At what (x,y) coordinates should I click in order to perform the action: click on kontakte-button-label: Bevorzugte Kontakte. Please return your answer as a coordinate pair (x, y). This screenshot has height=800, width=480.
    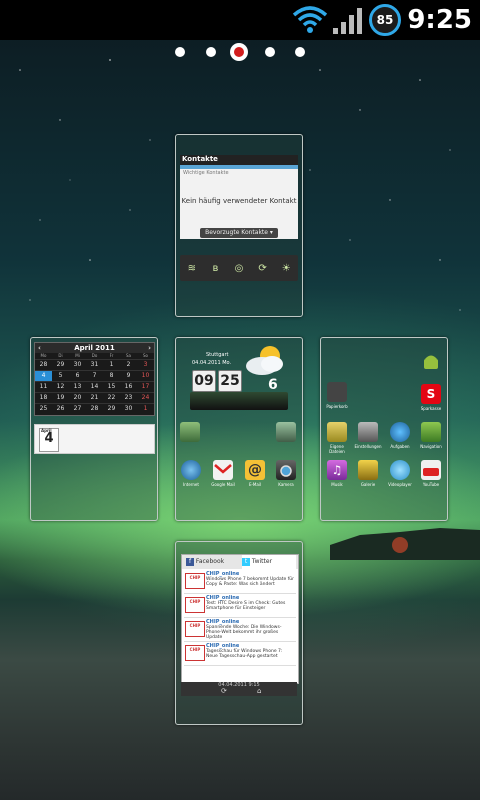
    Looking at the image, I should click on (236, 232).